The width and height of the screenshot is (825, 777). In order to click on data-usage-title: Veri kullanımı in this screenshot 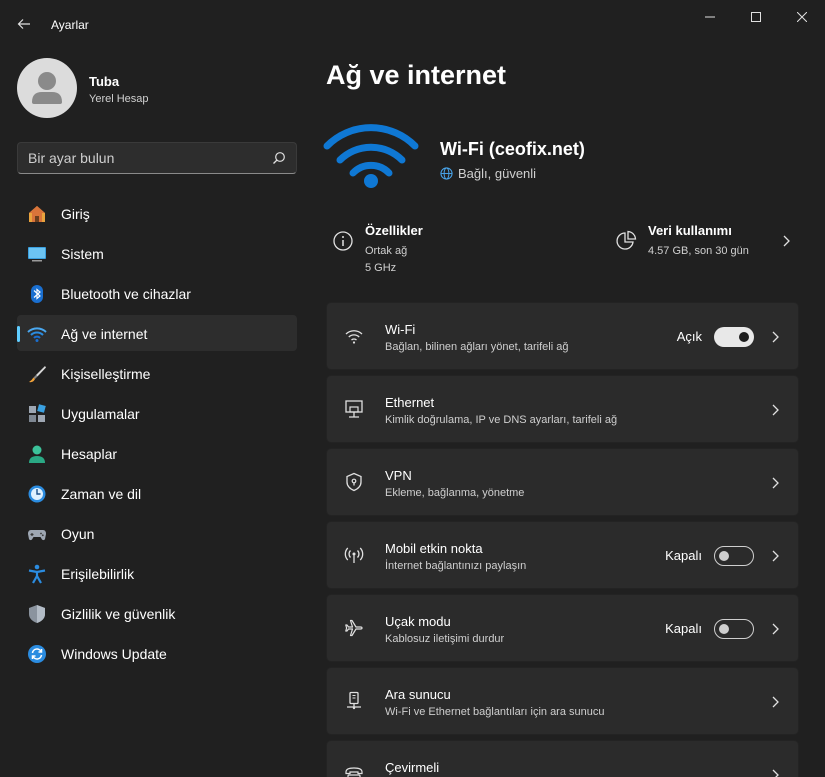, I will do `click(690, 230)`.